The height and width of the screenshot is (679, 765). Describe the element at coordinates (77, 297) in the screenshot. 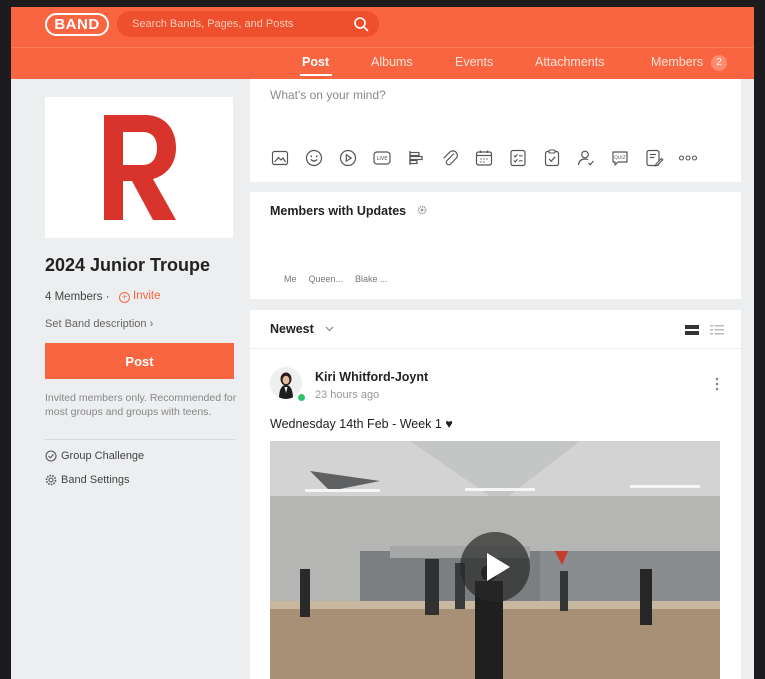

I see `members-count: 4 Members ·` at that location.